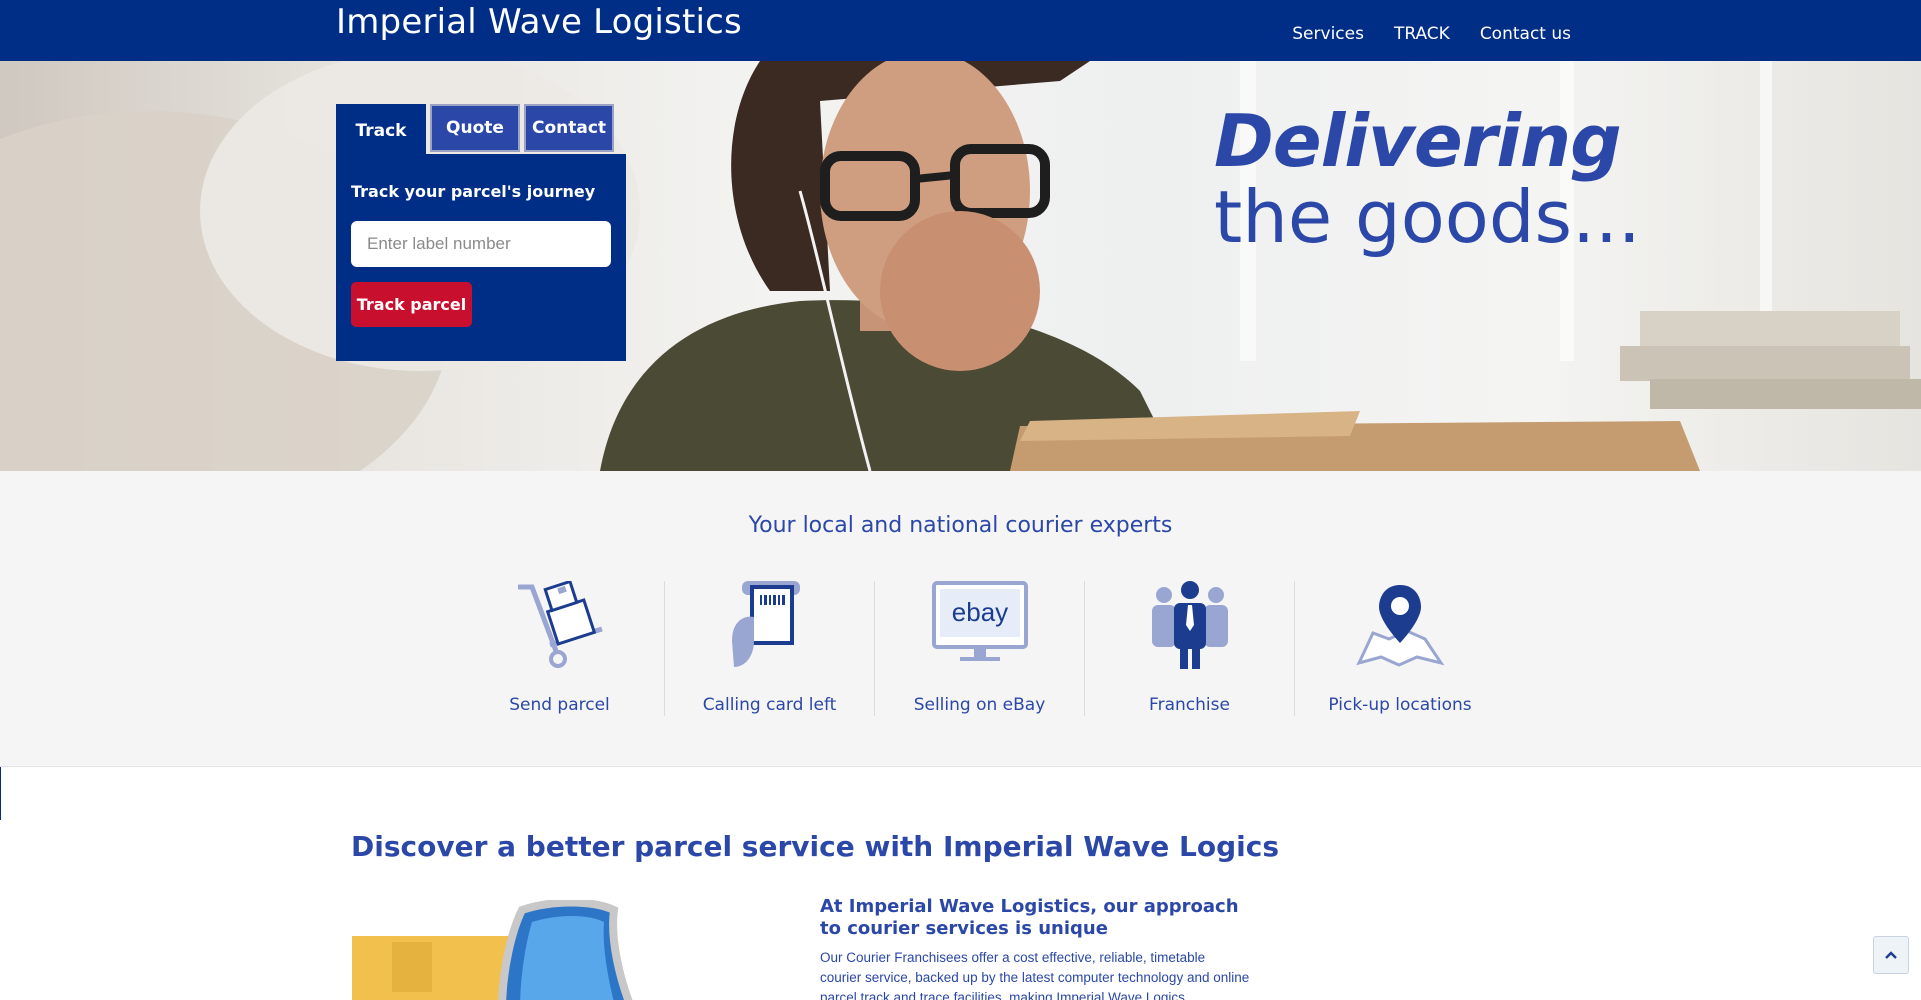  I want to click on feature-ebay: ebay Selling on eBay, so click(980, 648).